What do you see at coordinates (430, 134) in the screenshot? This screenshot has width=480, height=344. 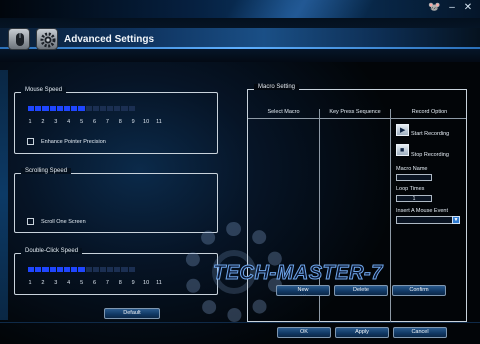 I see `start-recording-label: Start Recording` at bounding box center [430, 134].